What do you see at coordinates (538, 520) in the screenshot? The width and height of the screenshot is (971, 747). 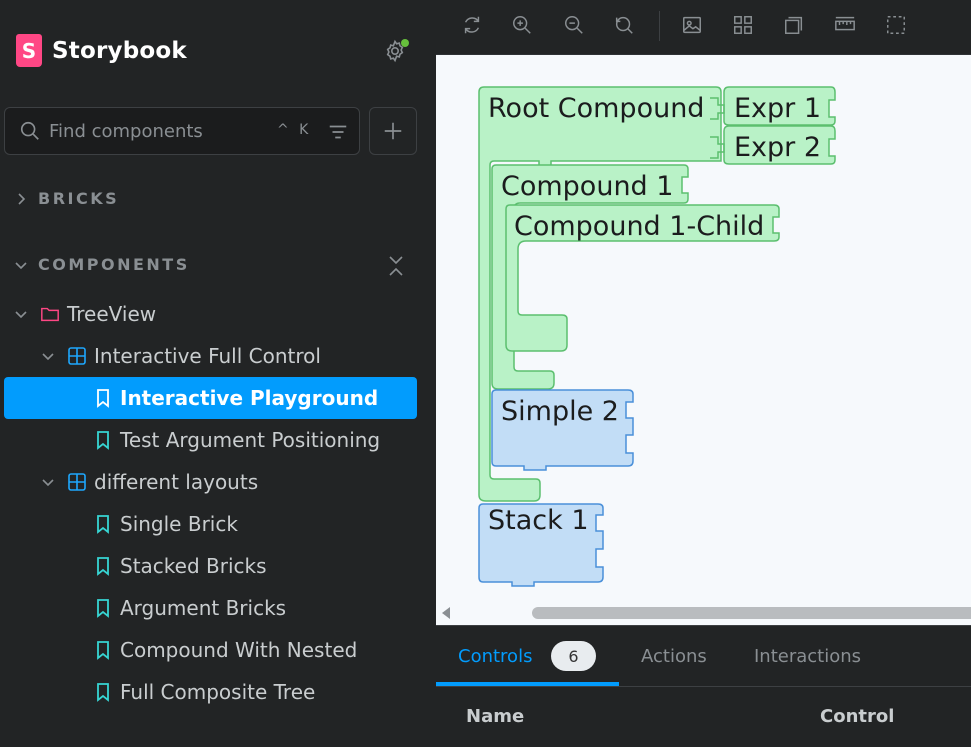 I see `brick-label: Stack 1` at bounding box center [538, 520].